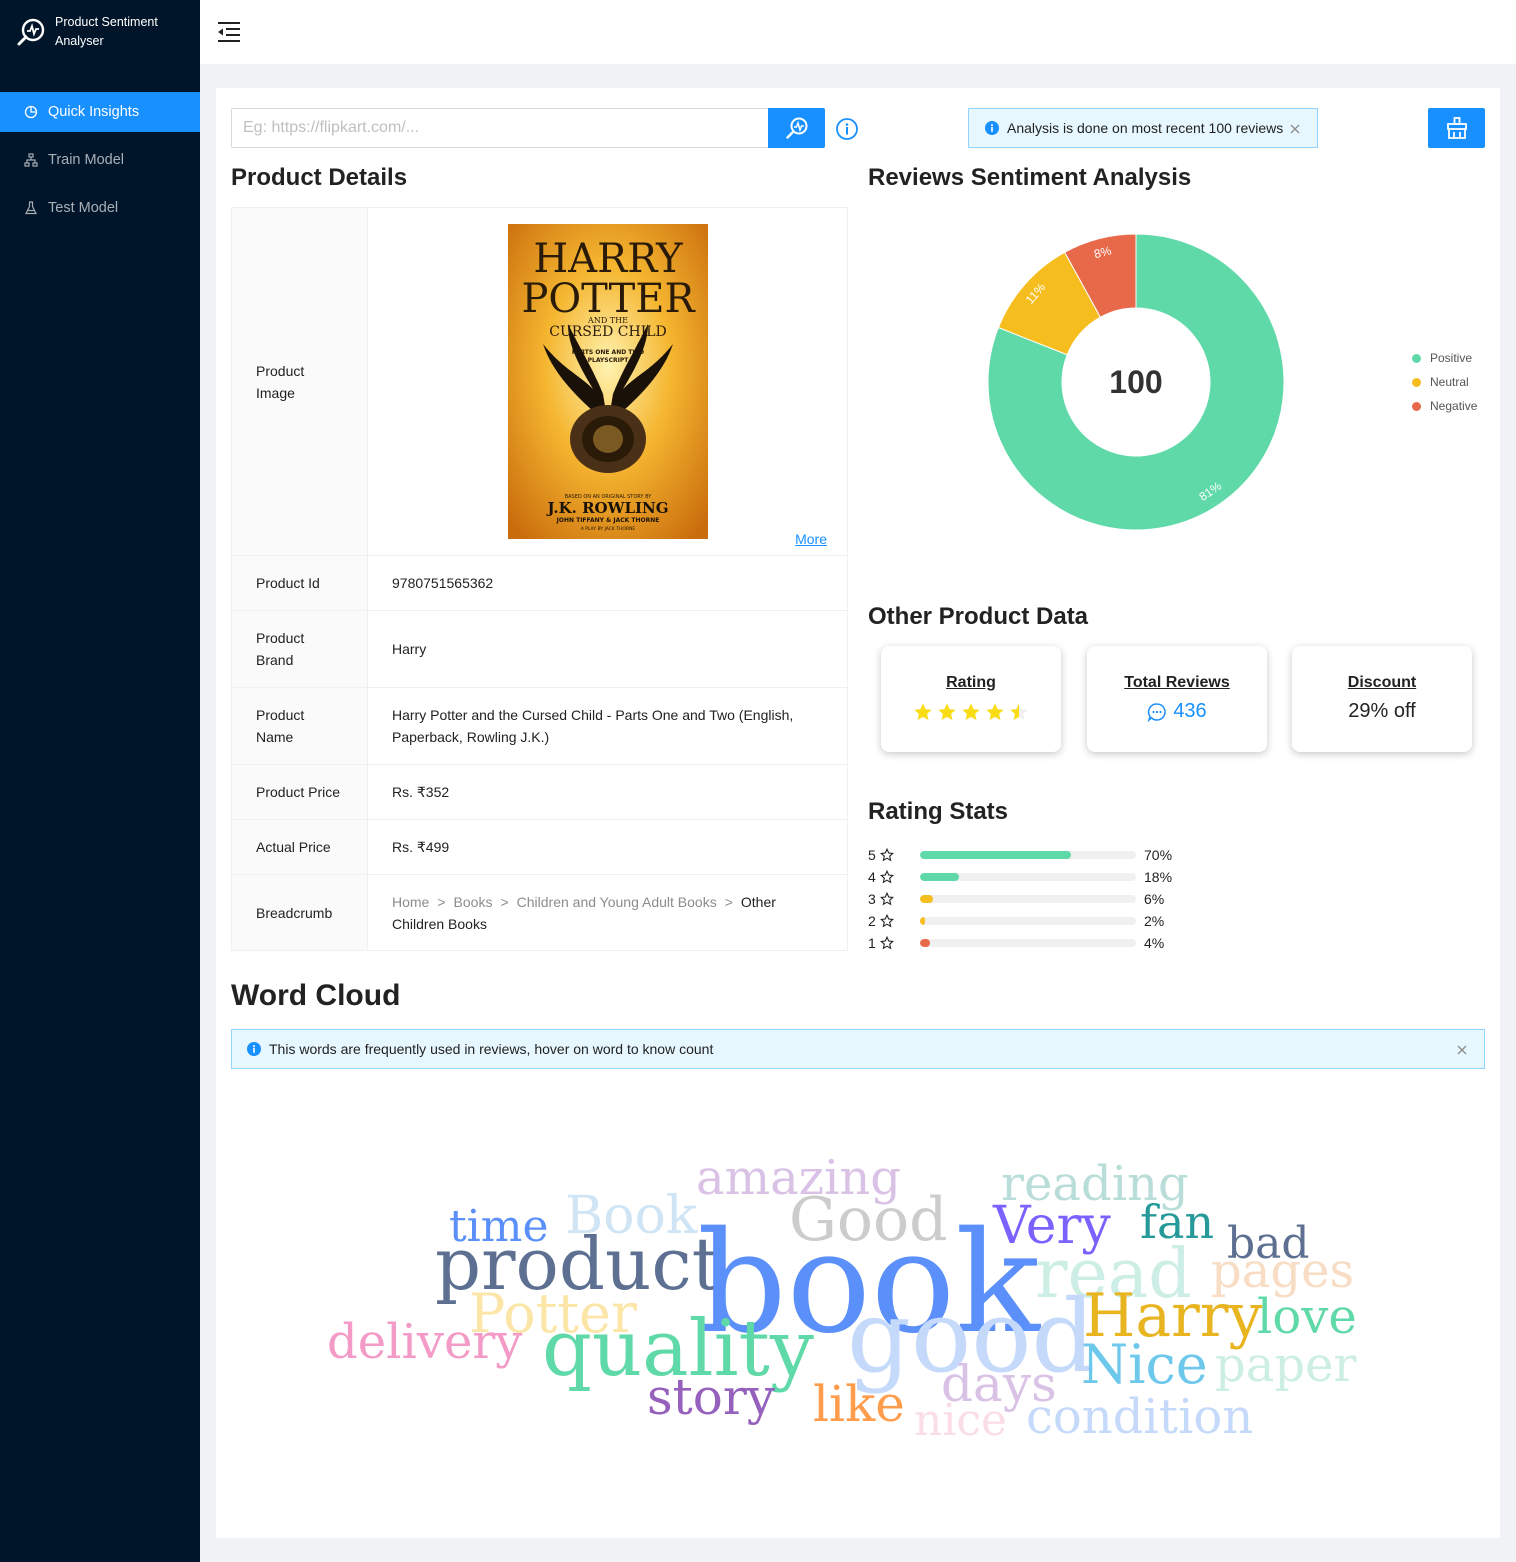  What do you see at coordinates (410, 902) in the screenshot?
I see `breadcrumb-home: Home` at bounding box center [410, 902].